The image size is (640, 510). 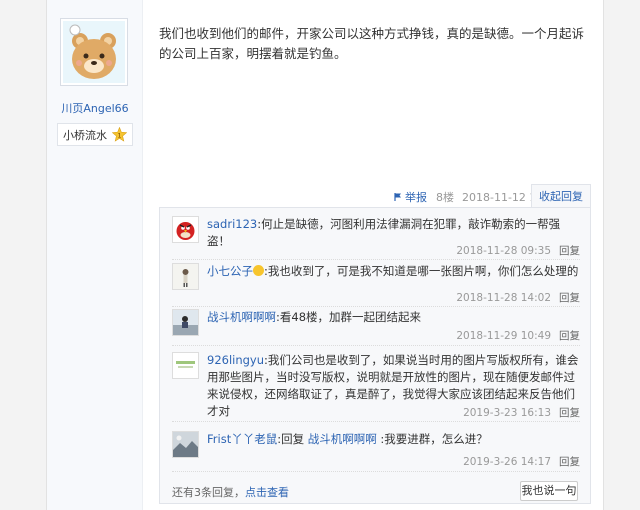 I want to click on text-logo-avatar-icon, so click(x=185, y=365).